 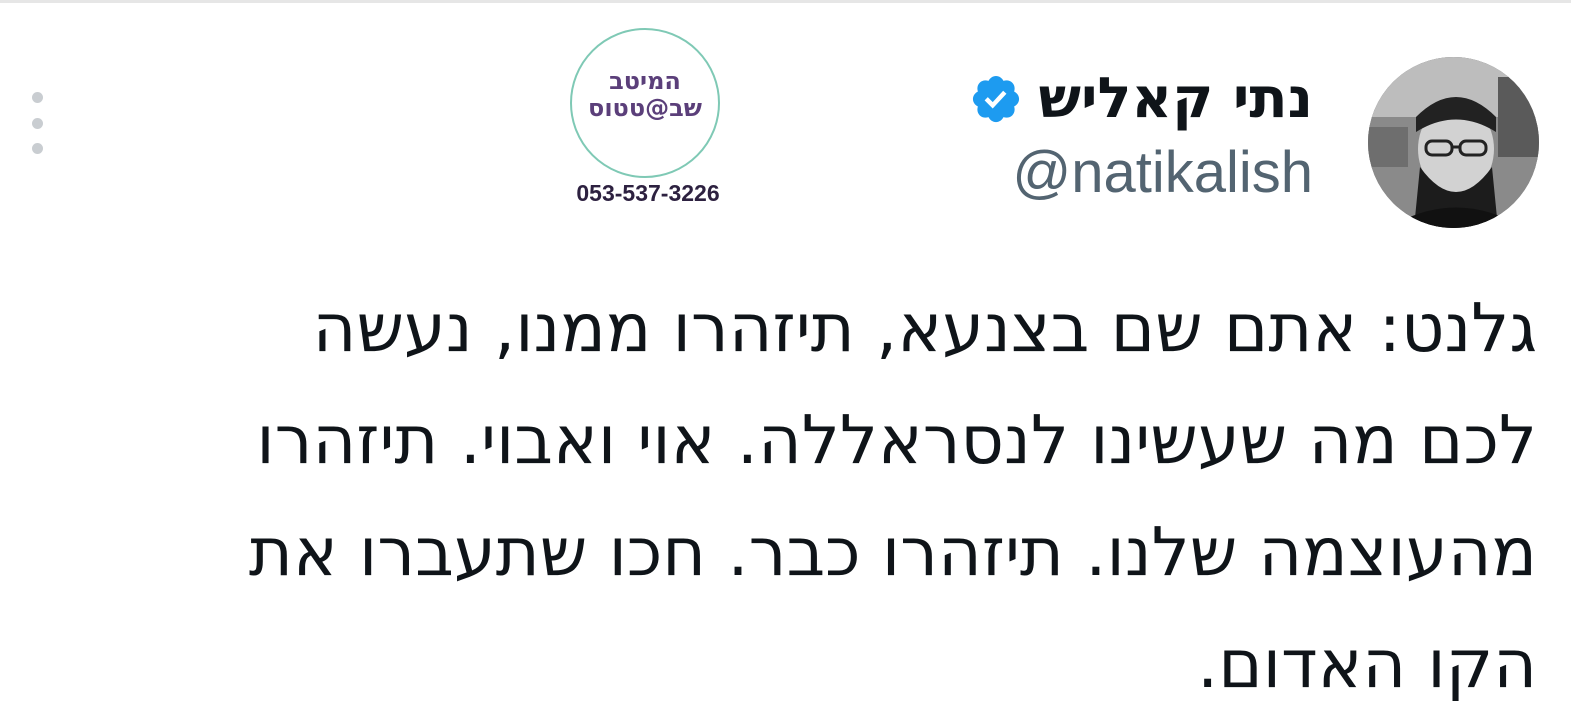 I want to click on verified-badge-icon, so click(x=996, y=99).